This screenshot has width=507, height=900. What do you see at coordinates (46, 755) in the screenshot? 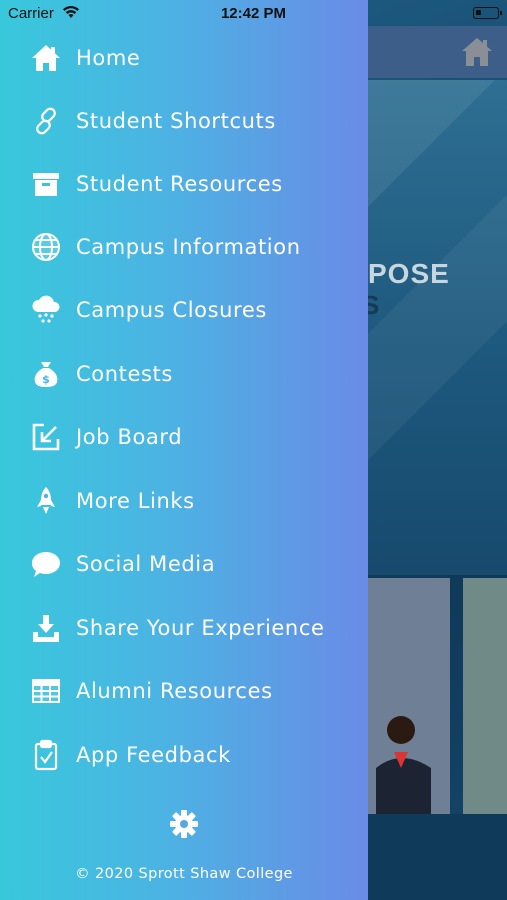
I see `clipboard-check-icon` at bounding box center [46, 755].